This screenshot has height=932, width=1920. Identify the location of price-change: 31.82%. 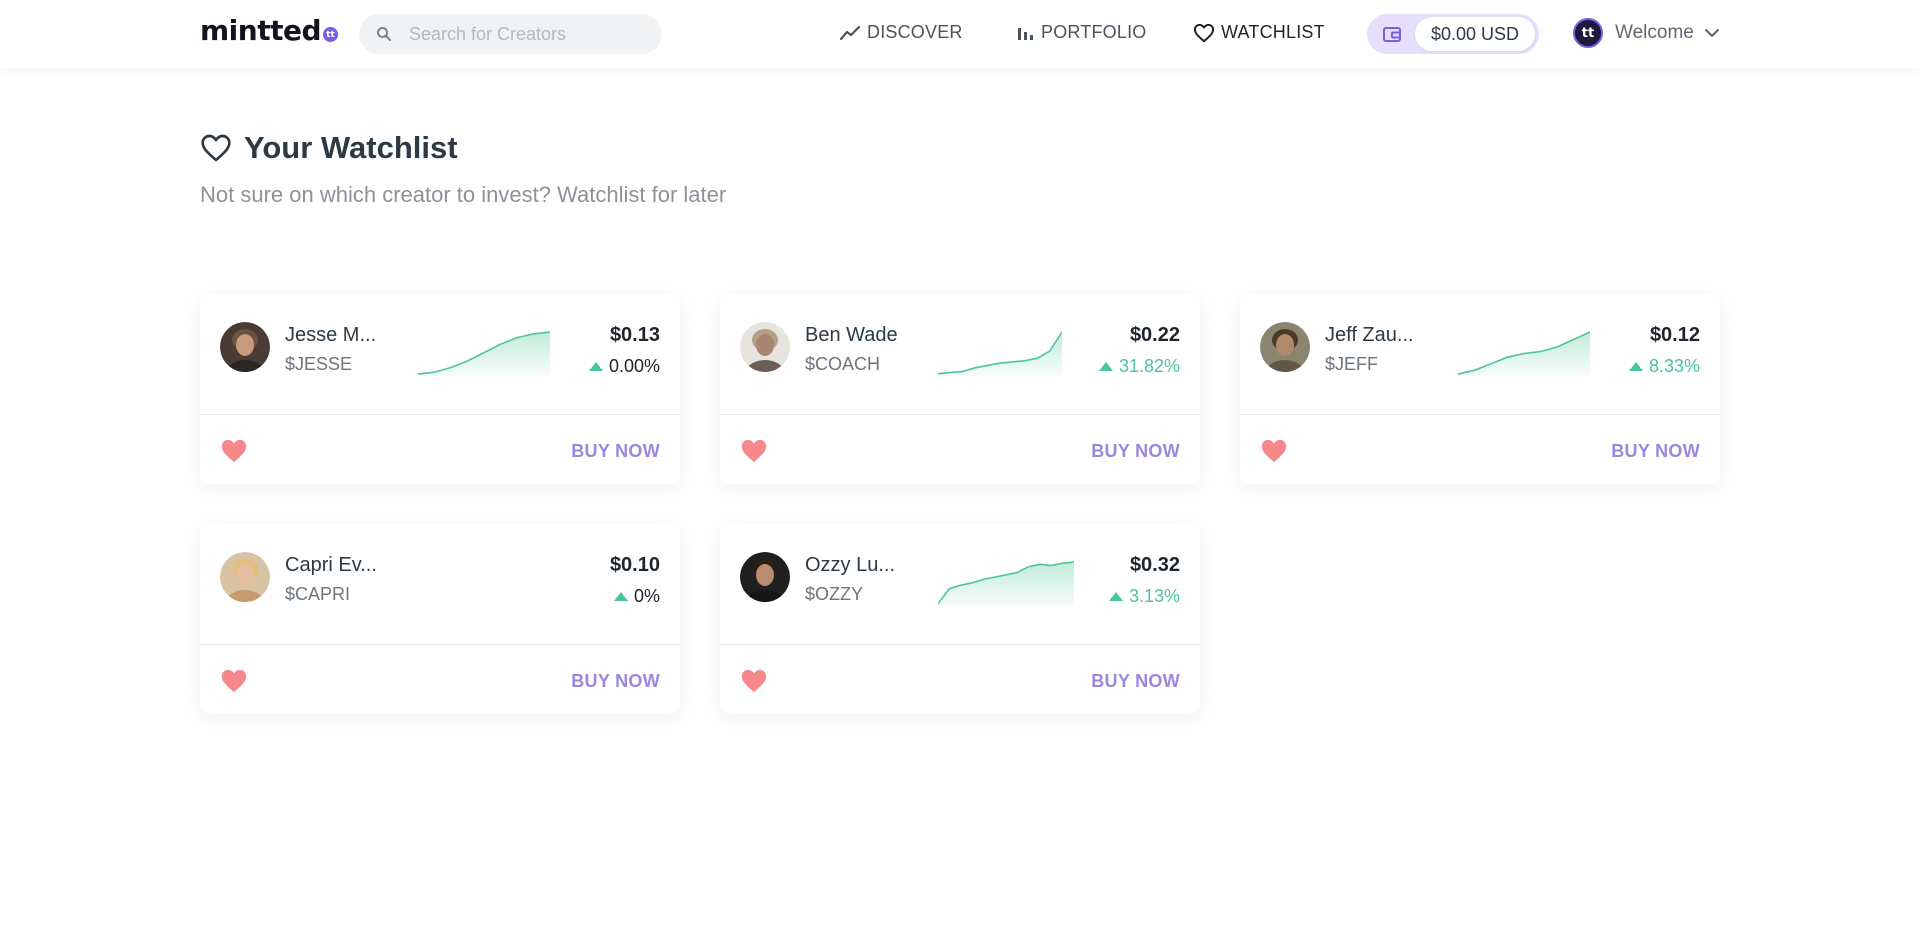
(1139, 366).